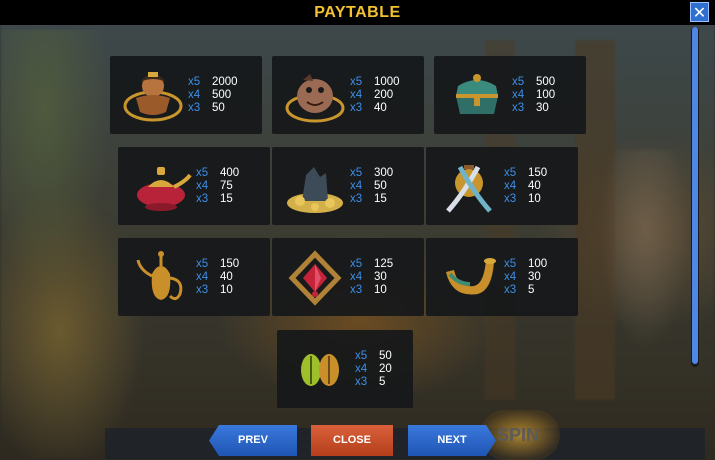 The width and height of the screenshot is (715, 460). What do you see at coordinates (225, 82) in the screenshot?
I see `payout-value: 2000` at bounding box center [225, 82].